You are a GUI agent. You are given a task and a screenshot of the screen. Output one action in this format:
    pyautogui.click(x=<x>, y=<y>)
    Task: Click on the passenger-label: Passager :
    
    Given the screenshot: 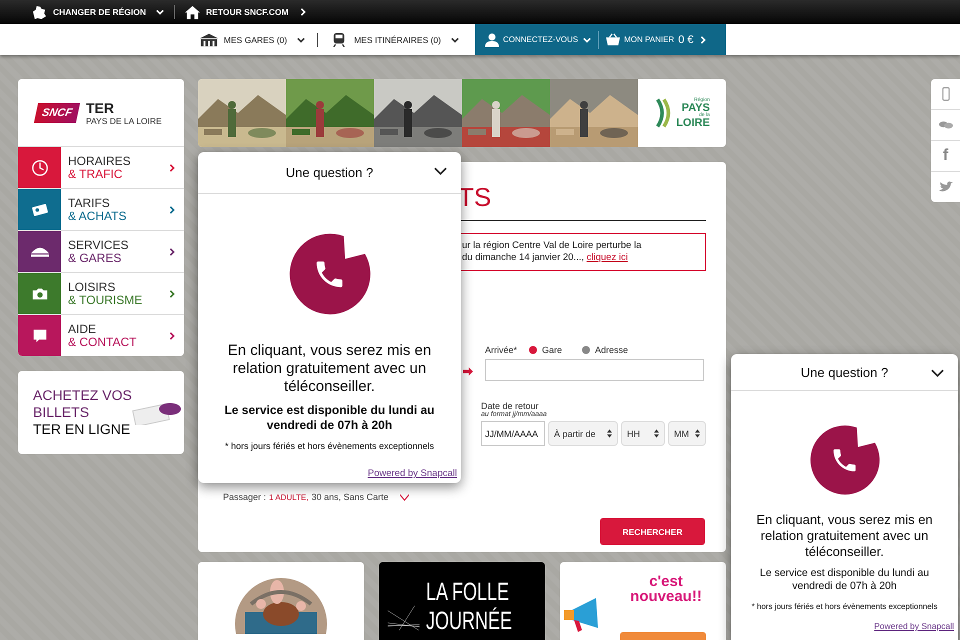 What is the action you would take?
    pyautogui.click(x=244, y=497)
    